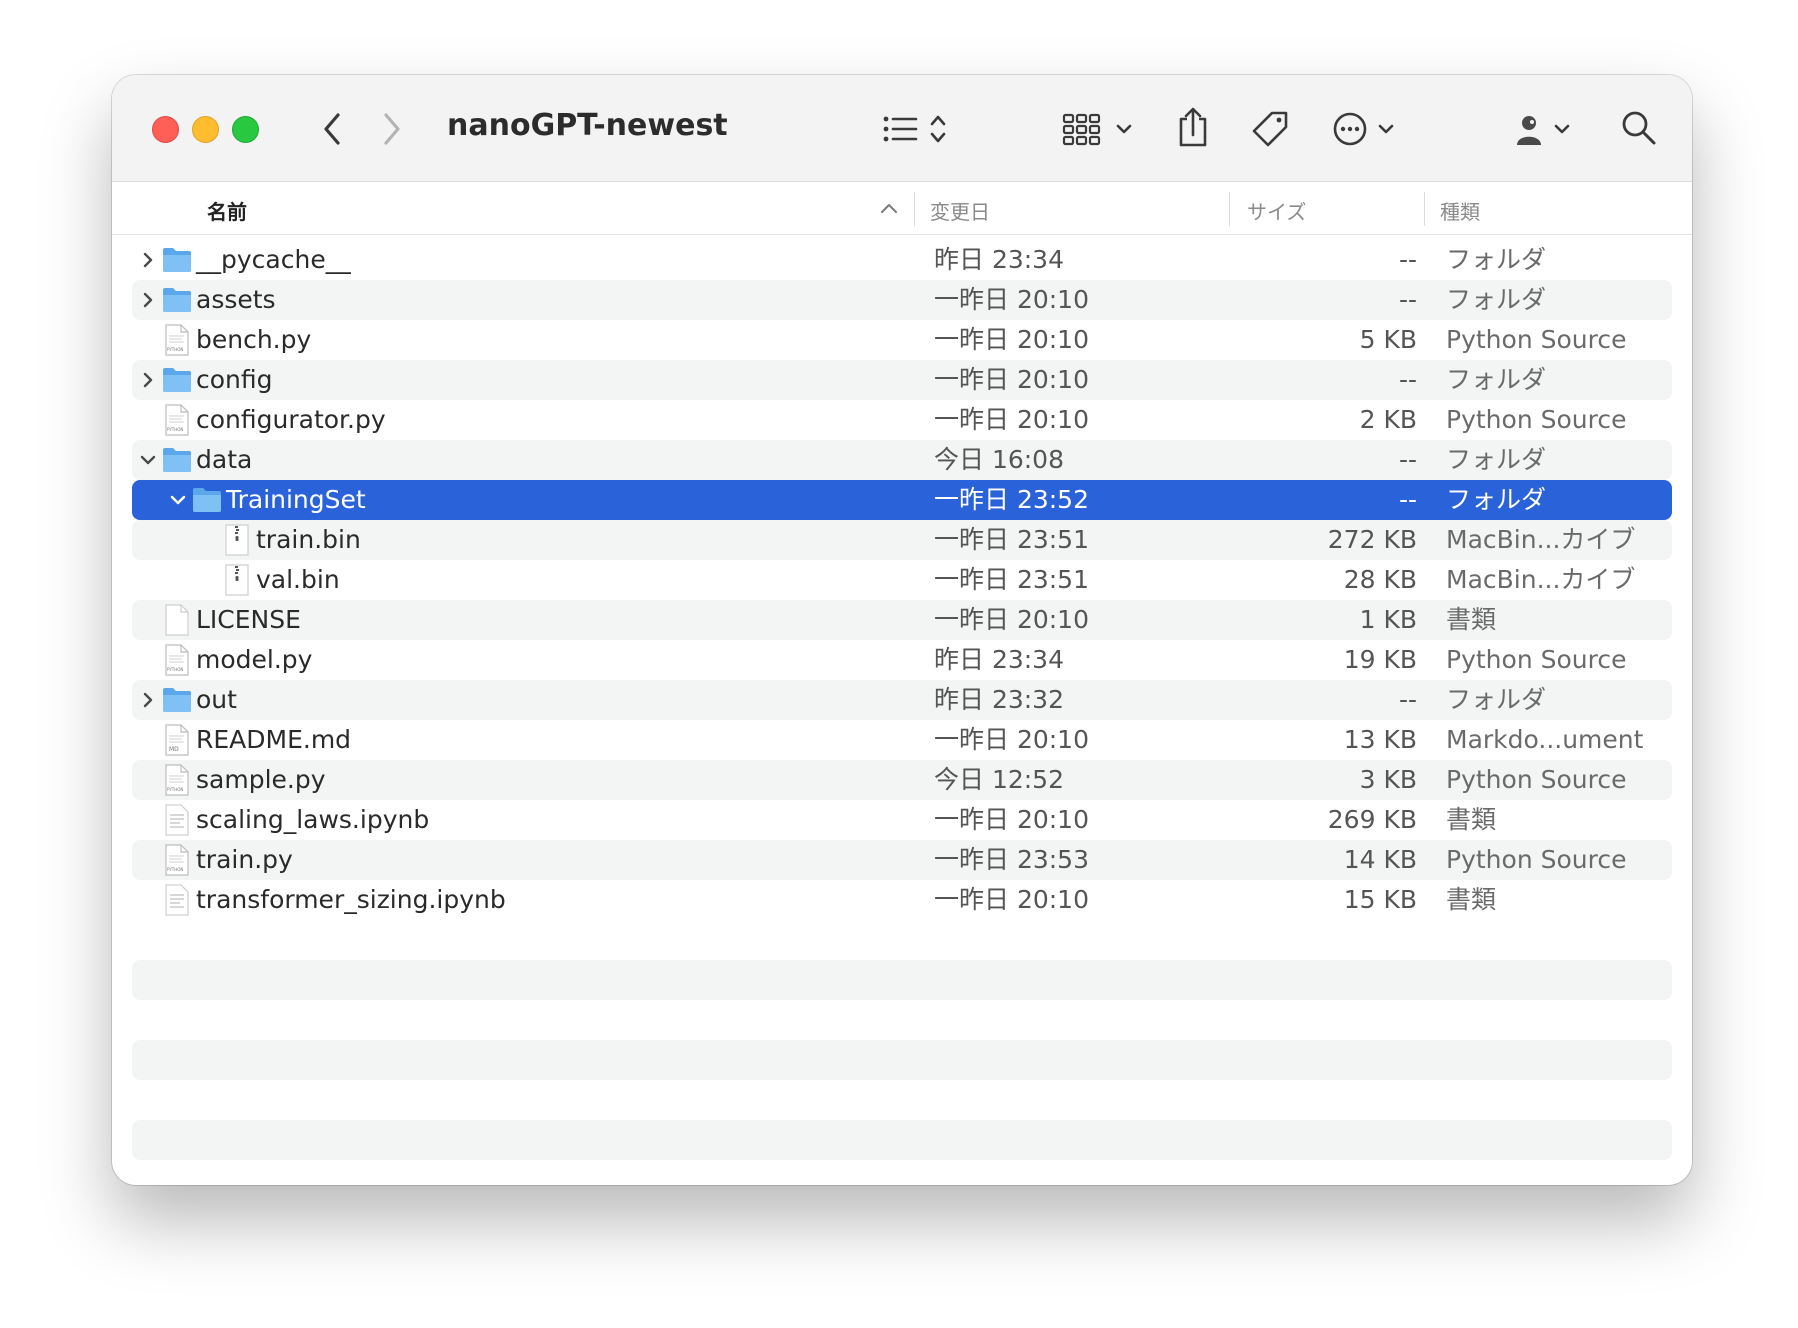  I want to click on list-view-icon, so click(918, 129).